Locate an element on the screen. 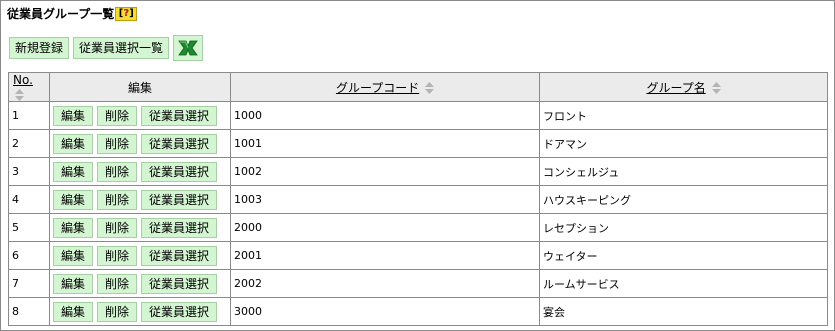 The height and width of the screenshot is (331, 835). table-row: 7 編集 削除 従業員選択 2002 ルームサービス is located at coordinates (418, 283).